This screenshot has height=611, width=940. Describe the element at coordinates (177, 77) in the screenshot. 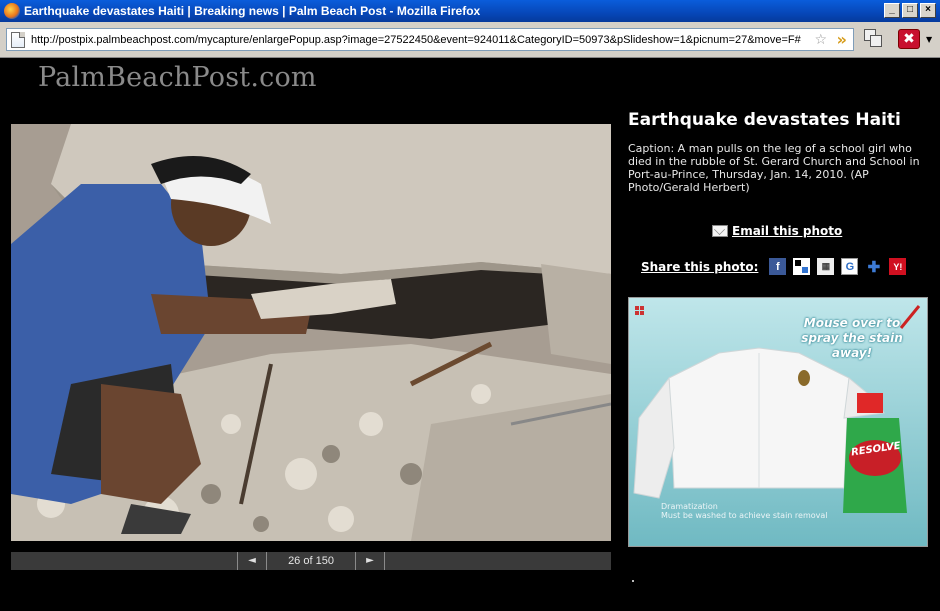

I see `site-logo: PalmBeachPost.com` at that location.